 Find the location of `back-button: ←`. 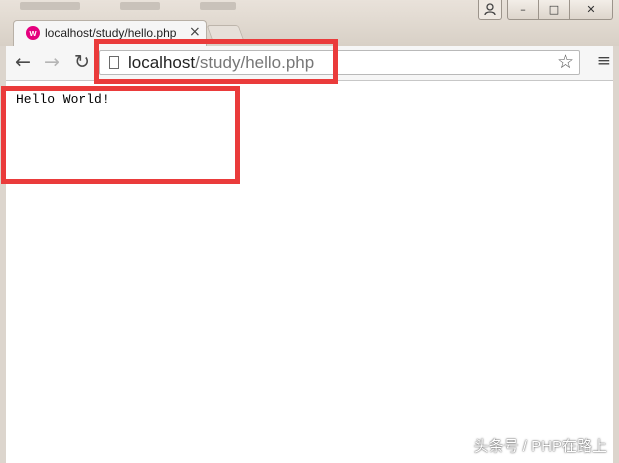

back-button: ← is located at coordinates (23, 62).